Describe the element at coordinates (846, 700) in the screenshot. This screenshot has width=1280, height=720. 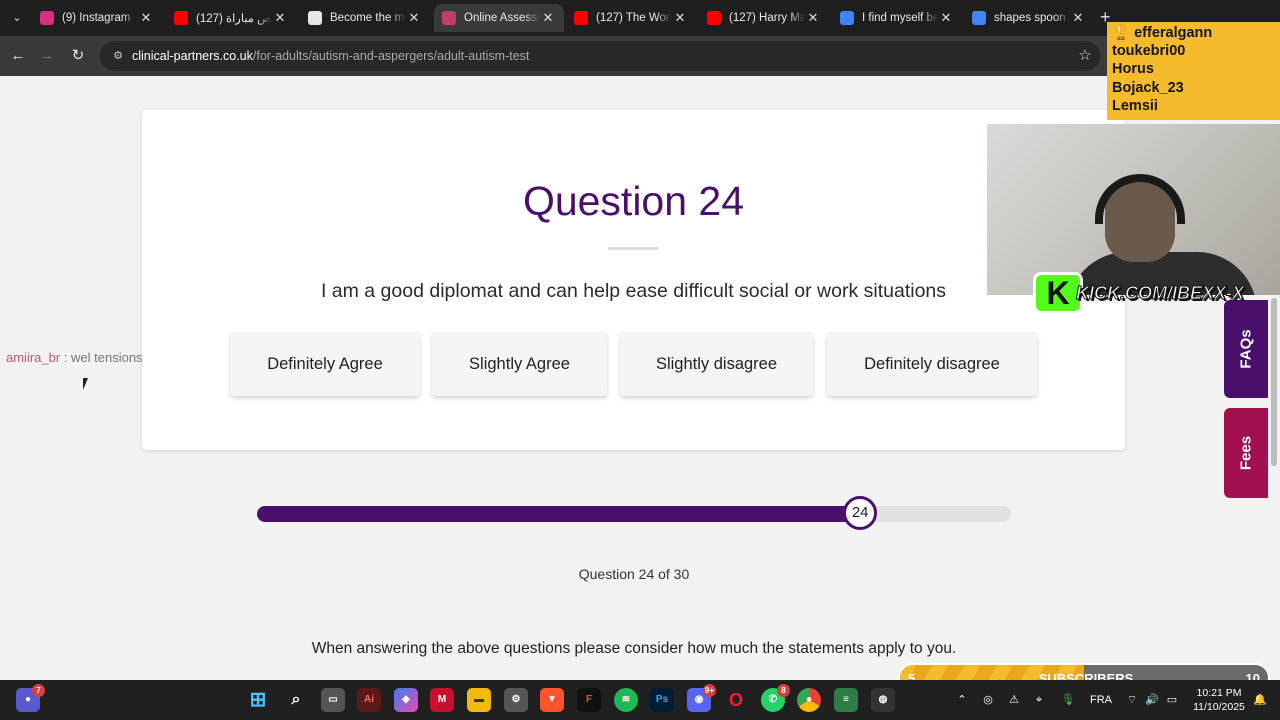
I see `bluestacks-icon: ≡` at that location.